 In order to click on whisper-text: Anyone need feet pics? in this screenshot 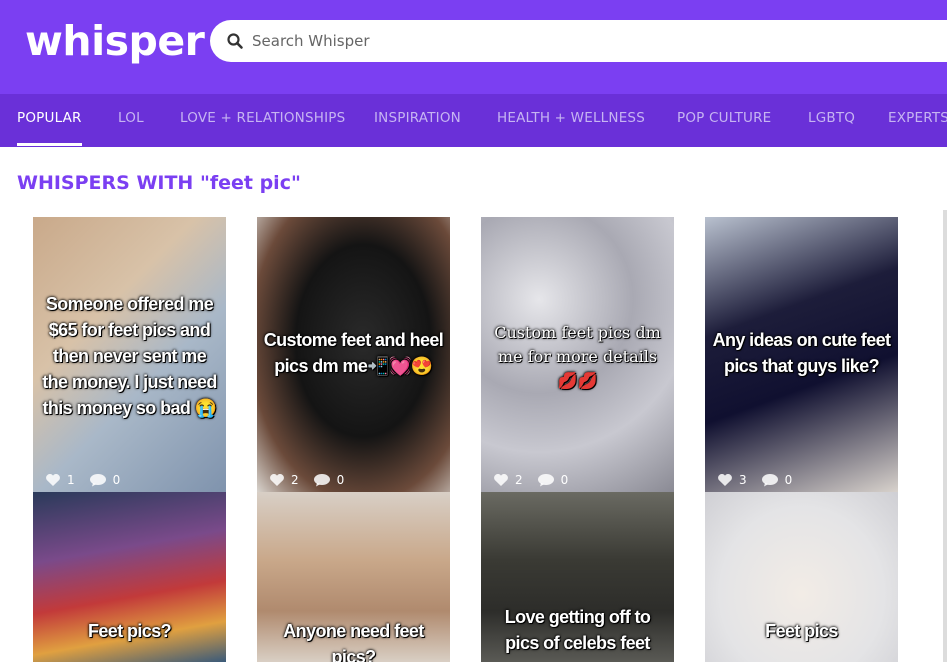, I will do `click(353, 641)`.